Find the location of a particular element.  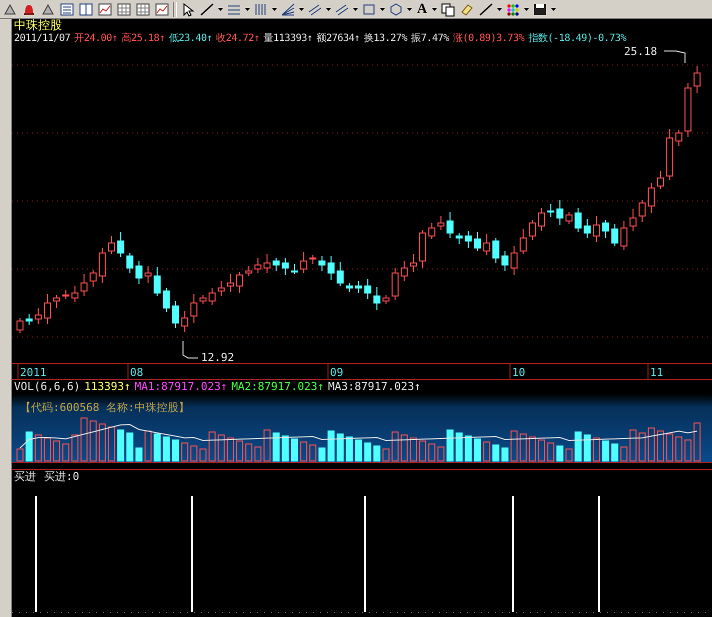

indicator-title: VOL(6,6,6) is located at coordinates (47, 387).